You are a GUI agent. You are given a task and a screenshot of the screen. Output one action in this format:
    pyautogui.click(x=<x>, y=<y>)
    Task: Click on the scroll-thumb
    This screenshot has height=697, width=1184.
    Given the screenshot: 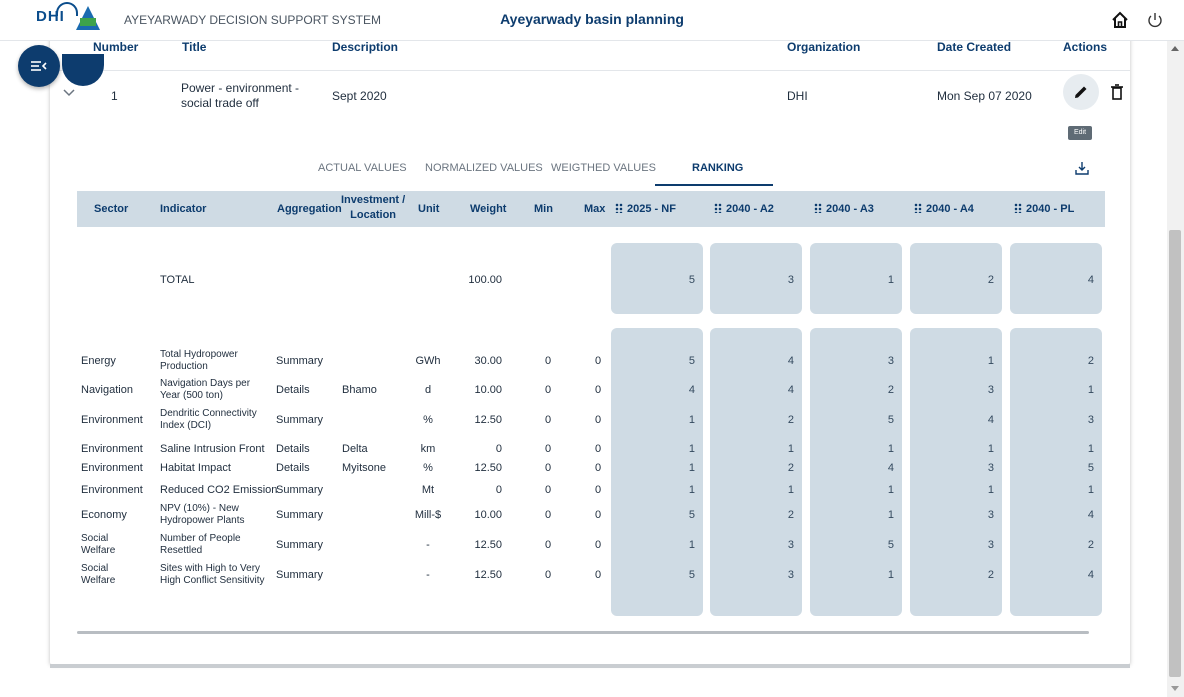 What is the action you would take?
    pyautogui.click(x=1175, y=453)
    